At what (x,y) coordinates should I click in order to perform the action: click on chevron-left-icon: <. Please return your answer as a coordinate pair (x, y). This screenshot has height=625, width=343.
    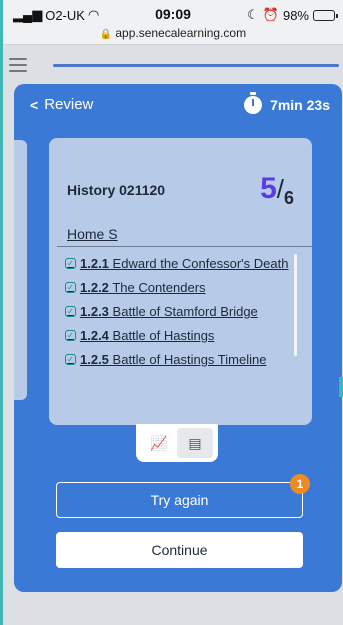
    Looking at the image, I should click on (34, 104).